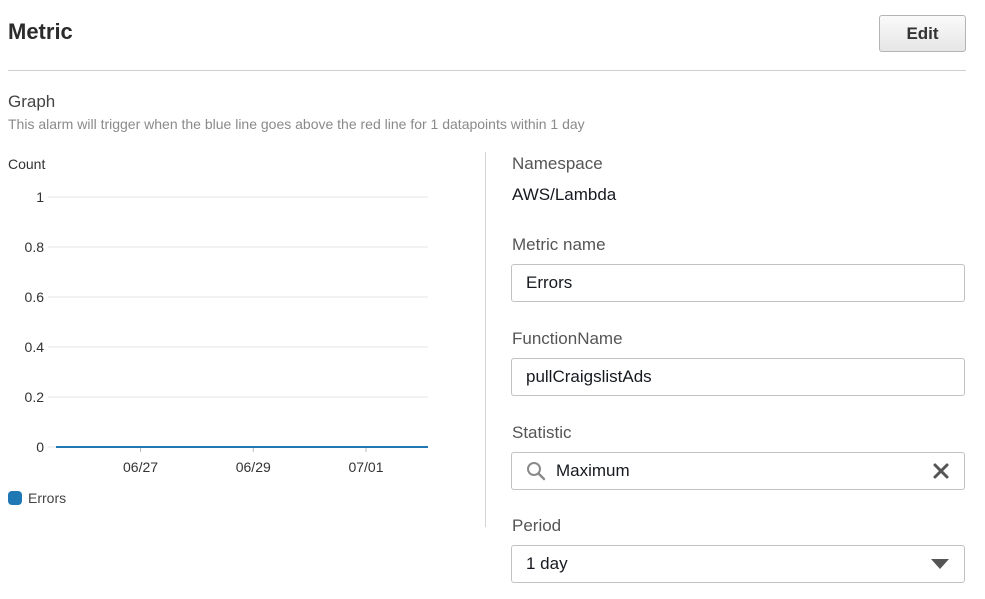 The image size is (985, 599). I want to click on page-title: Metric, so click(40, 31).